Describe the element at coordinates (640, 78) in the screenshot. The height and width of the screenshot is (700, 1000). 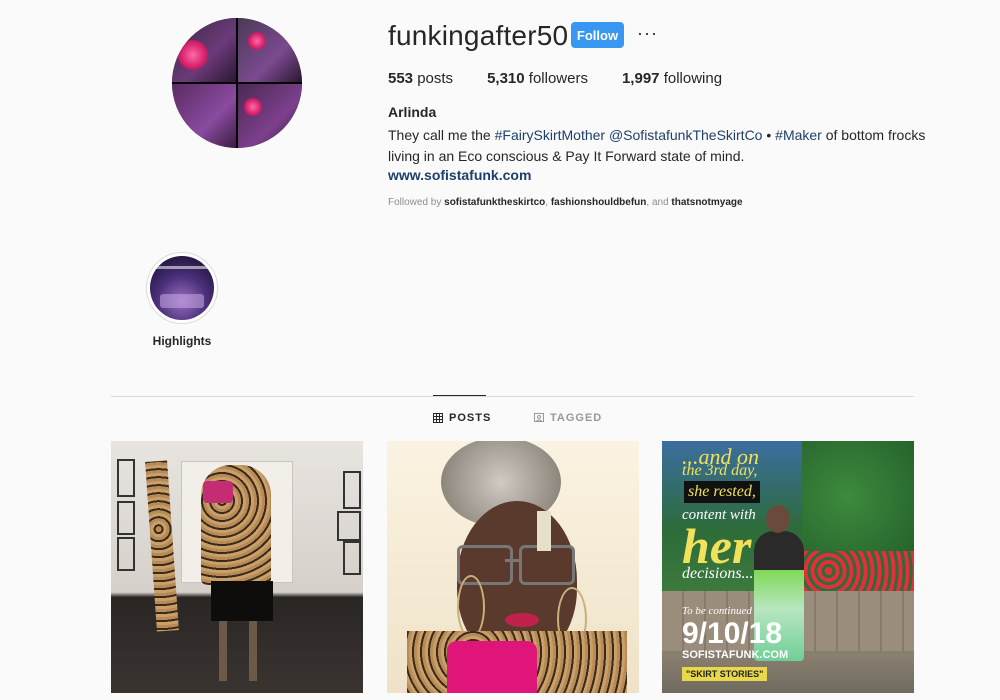
I see `following-count-value: 1,997` at that location.